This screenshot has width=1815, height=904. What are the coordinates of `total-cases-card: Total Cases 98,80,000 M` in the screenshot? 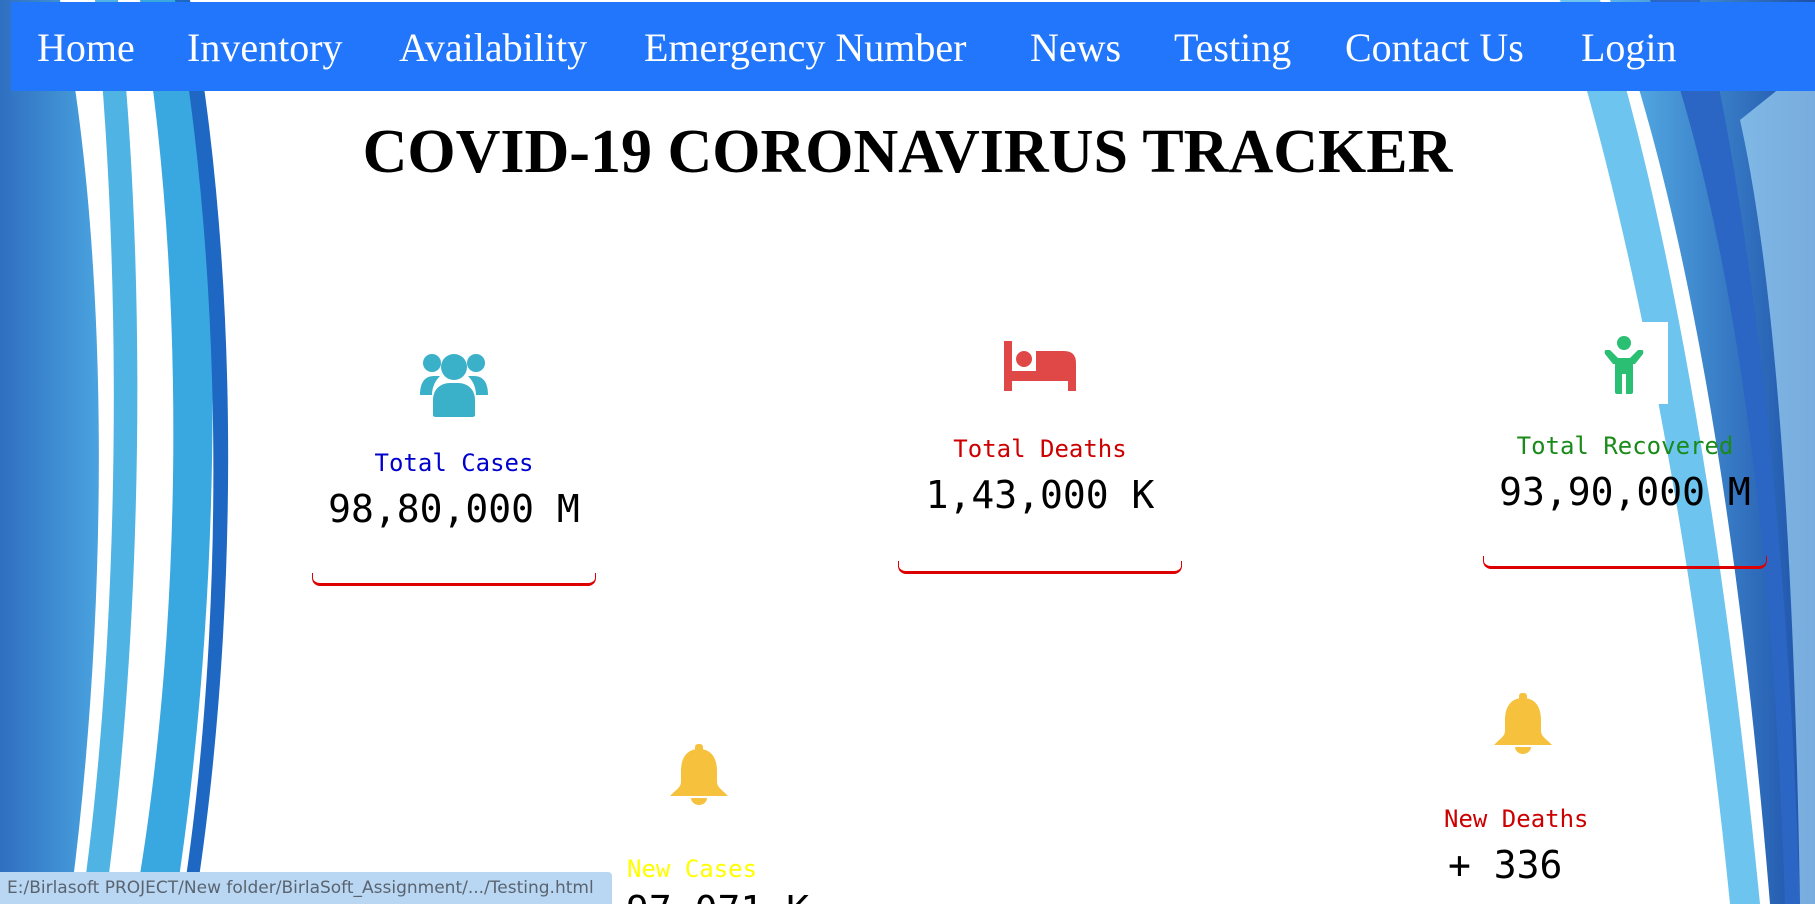 It's located at (454, 460).